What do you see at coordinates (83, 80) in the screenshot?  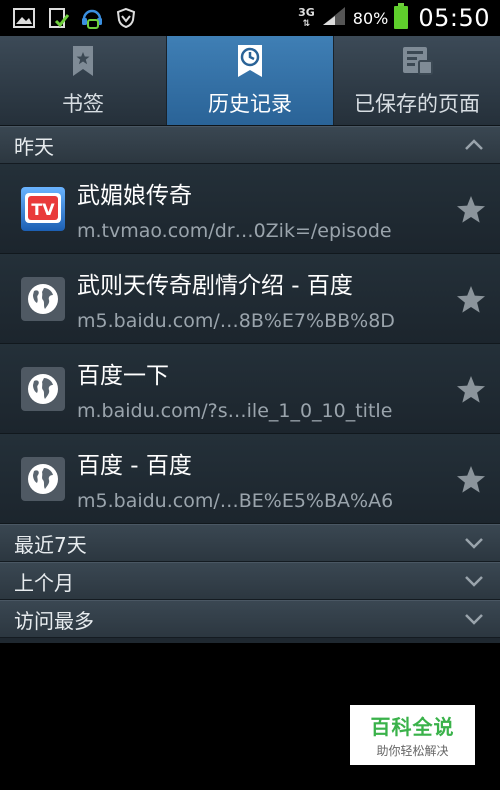 I see `tab-bookmarks: 书签` at bounding box center [83, 80].